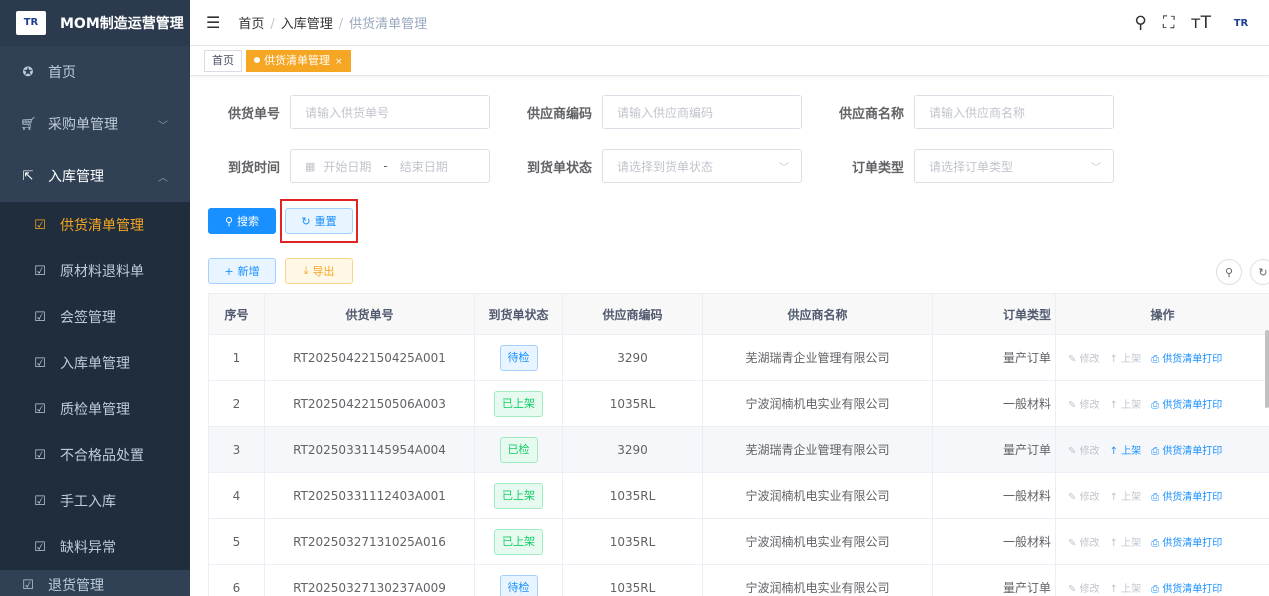 Image resolution: width=1269 pixels, height=596 pixels. What do you see at coordinates (95, 225) in the screenshot?
I see `sidebar-item-supply-list: ☑ 供货清单管理` at bounding box center [95, 225].